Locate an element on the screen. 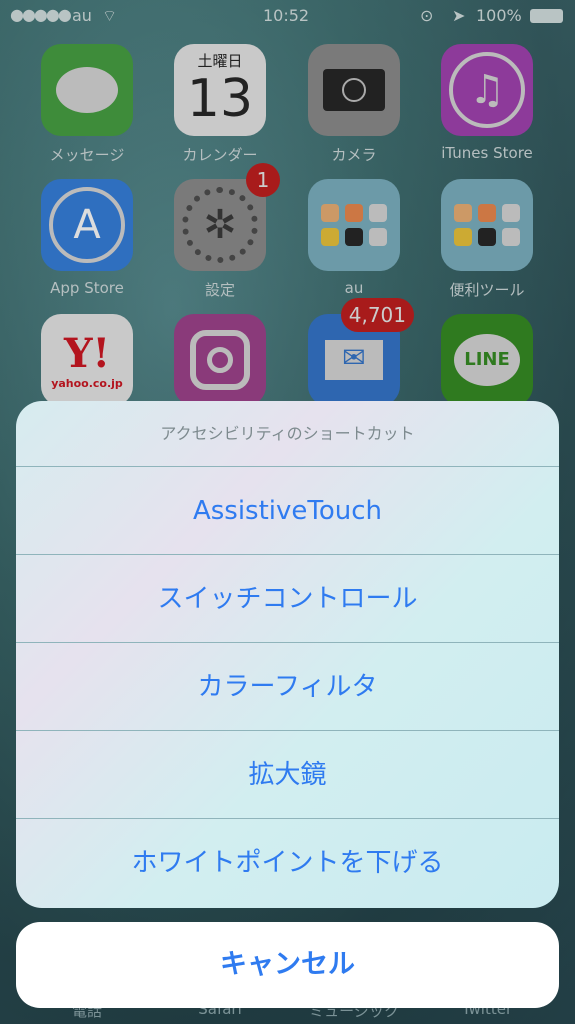 This screenshot has height=1024, width=575. option-magnifier: 拡大鏡 is located at coordinates (287, 775).